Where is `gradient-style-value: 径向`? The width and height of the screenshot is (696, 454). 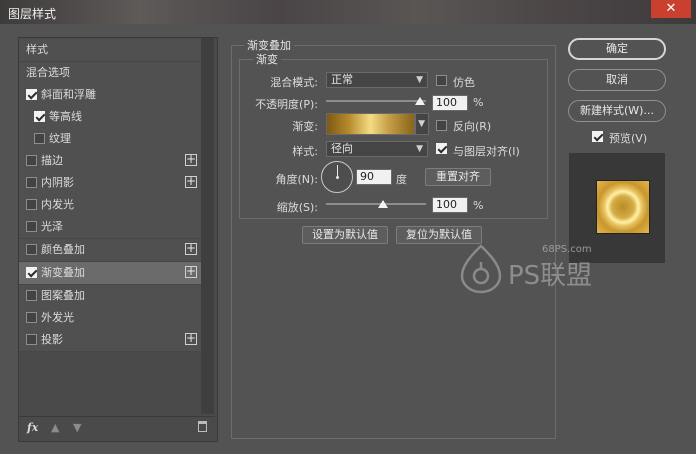 gradient-style-value: 径向 is located at coordinates (342, 148).